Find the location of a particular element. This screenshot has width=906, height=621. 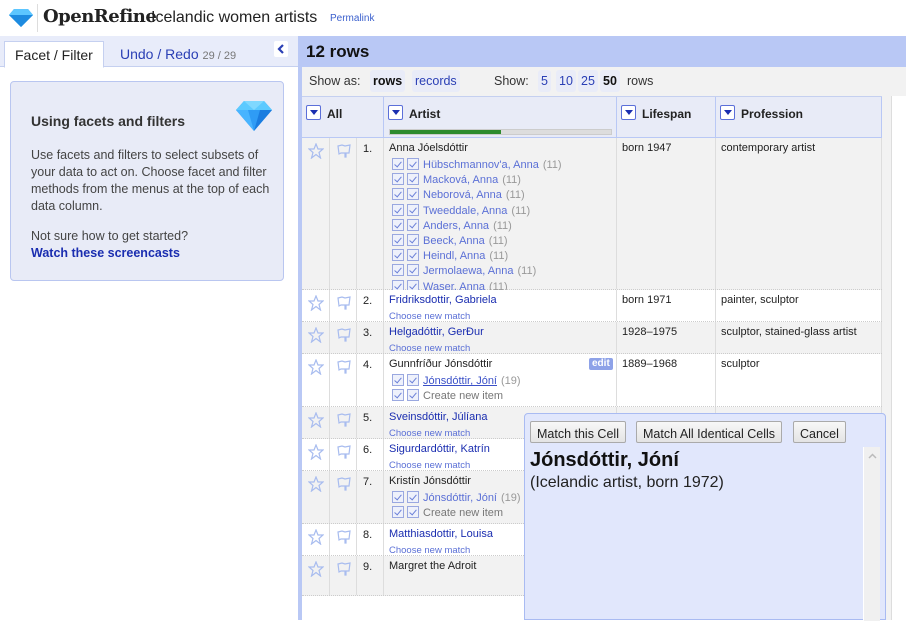

matched-entity-link: Matthiasdottir, Louisa is located at coordinates (441, 534).